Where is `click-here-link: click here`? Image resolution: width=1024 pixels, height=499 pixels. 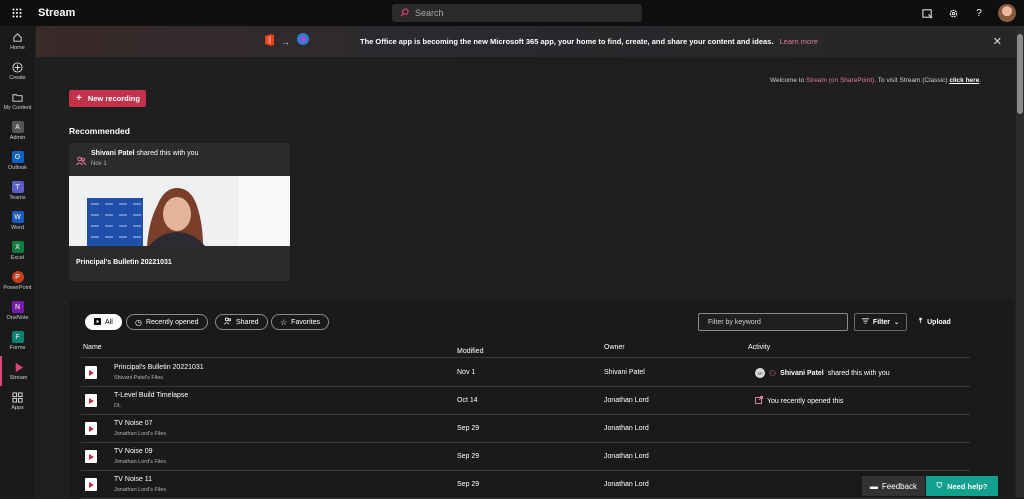 click-here-link: click here is located at coordinates (964, 80).